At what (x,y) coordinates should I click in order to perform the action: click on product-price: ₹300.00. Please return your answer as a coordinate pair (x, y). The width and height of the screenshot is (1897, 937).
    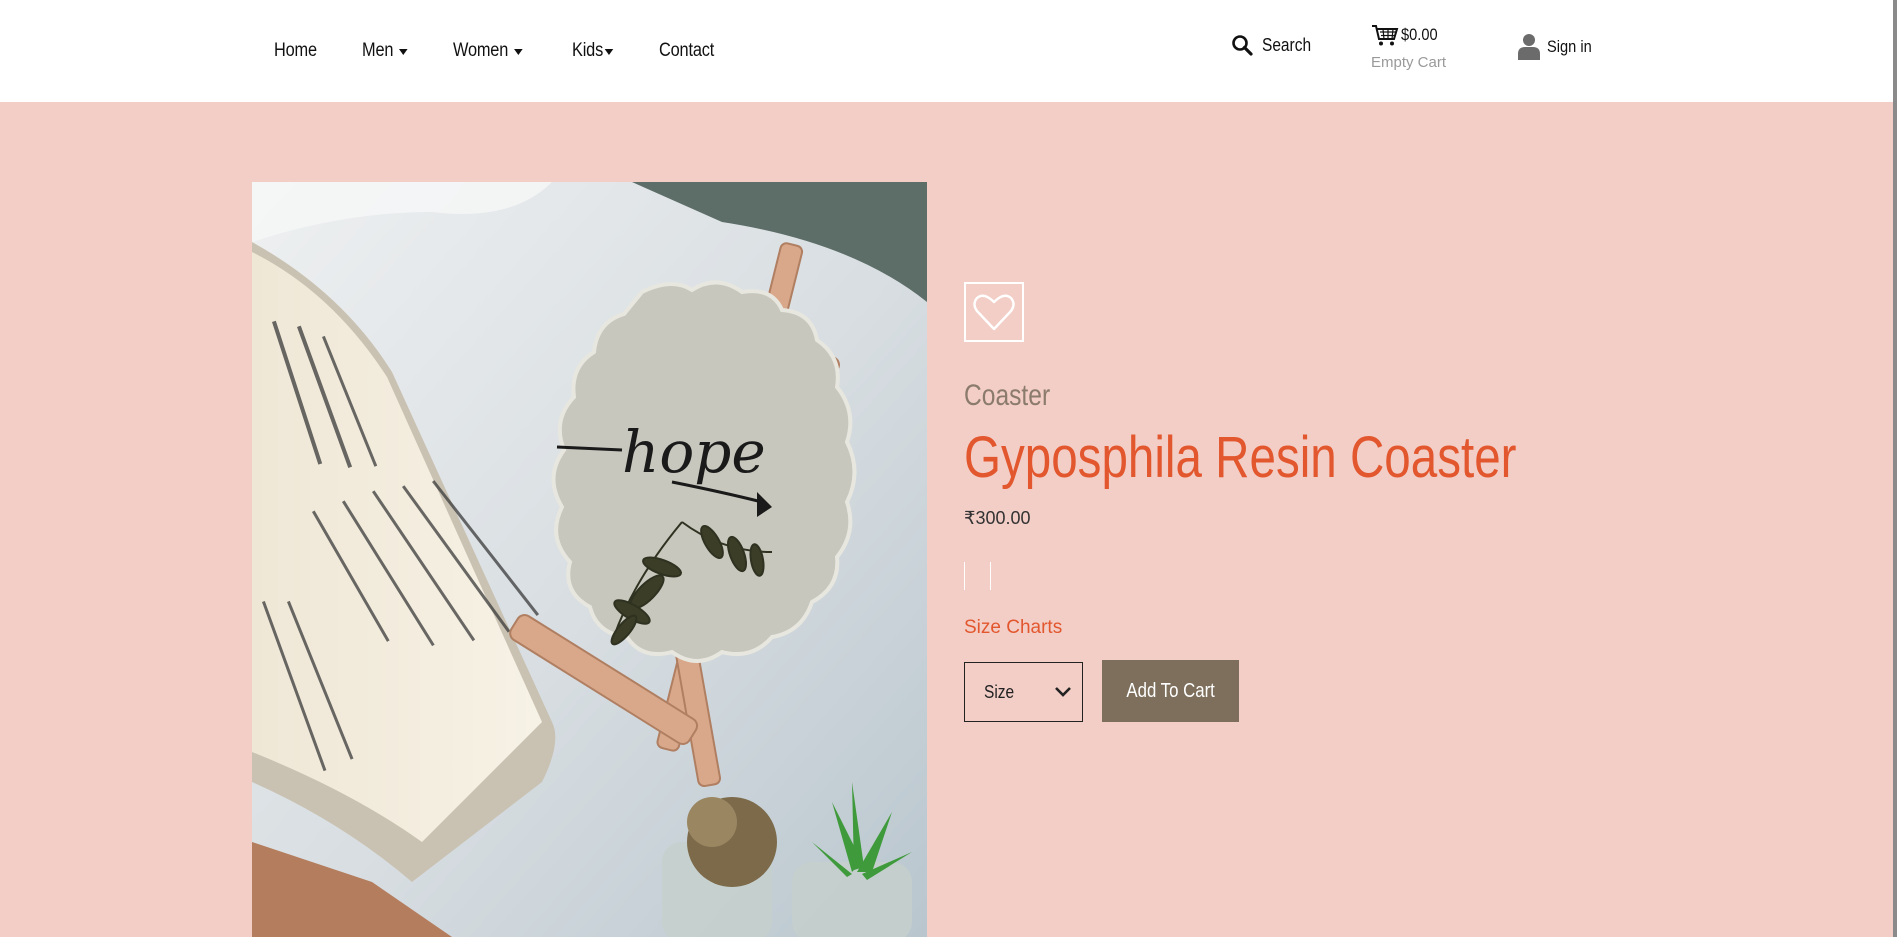
    Looking at the image, I should click on (997, 518).